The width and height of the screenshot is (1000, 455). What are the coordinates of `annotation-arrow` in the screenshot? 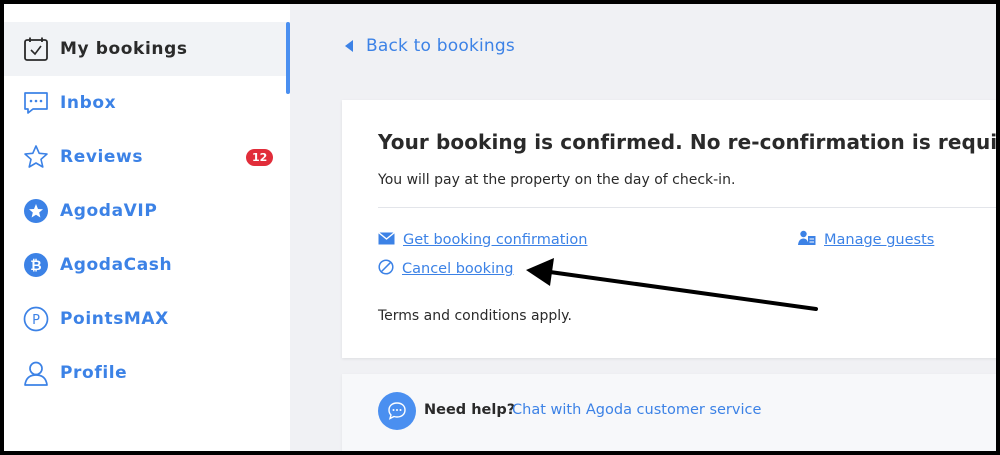 It's located at (672, 284).